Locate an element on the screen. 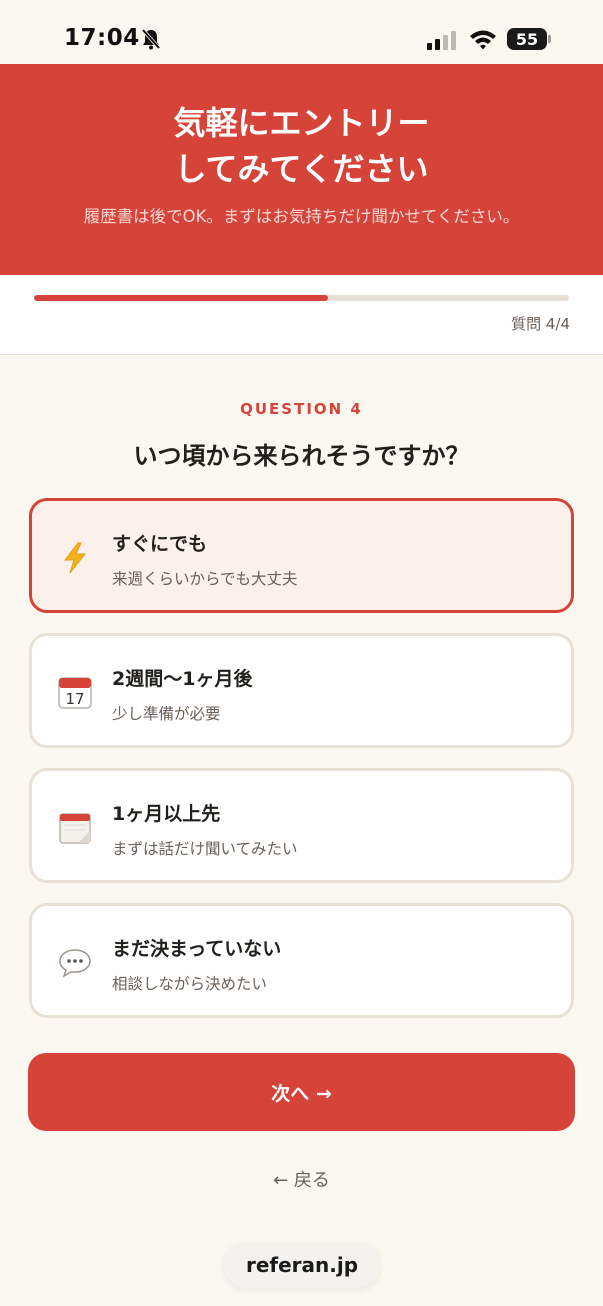 The image size is (603, 1306). option-undecided: まだ決まっていない 相談しながら決めたい is located at coordinates (301, 960).